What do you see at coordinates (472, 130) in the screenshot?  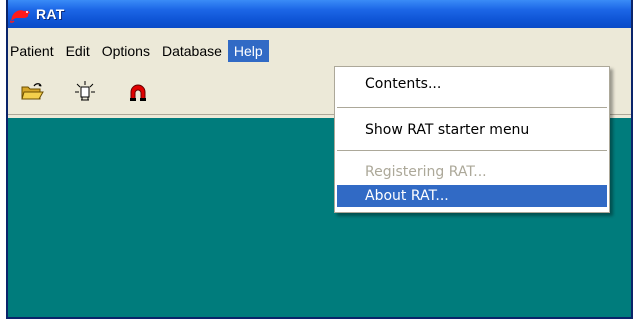 I see `menu-item-show-starter-menu: Show RAT starter menu` at bounding box center [472, 130].